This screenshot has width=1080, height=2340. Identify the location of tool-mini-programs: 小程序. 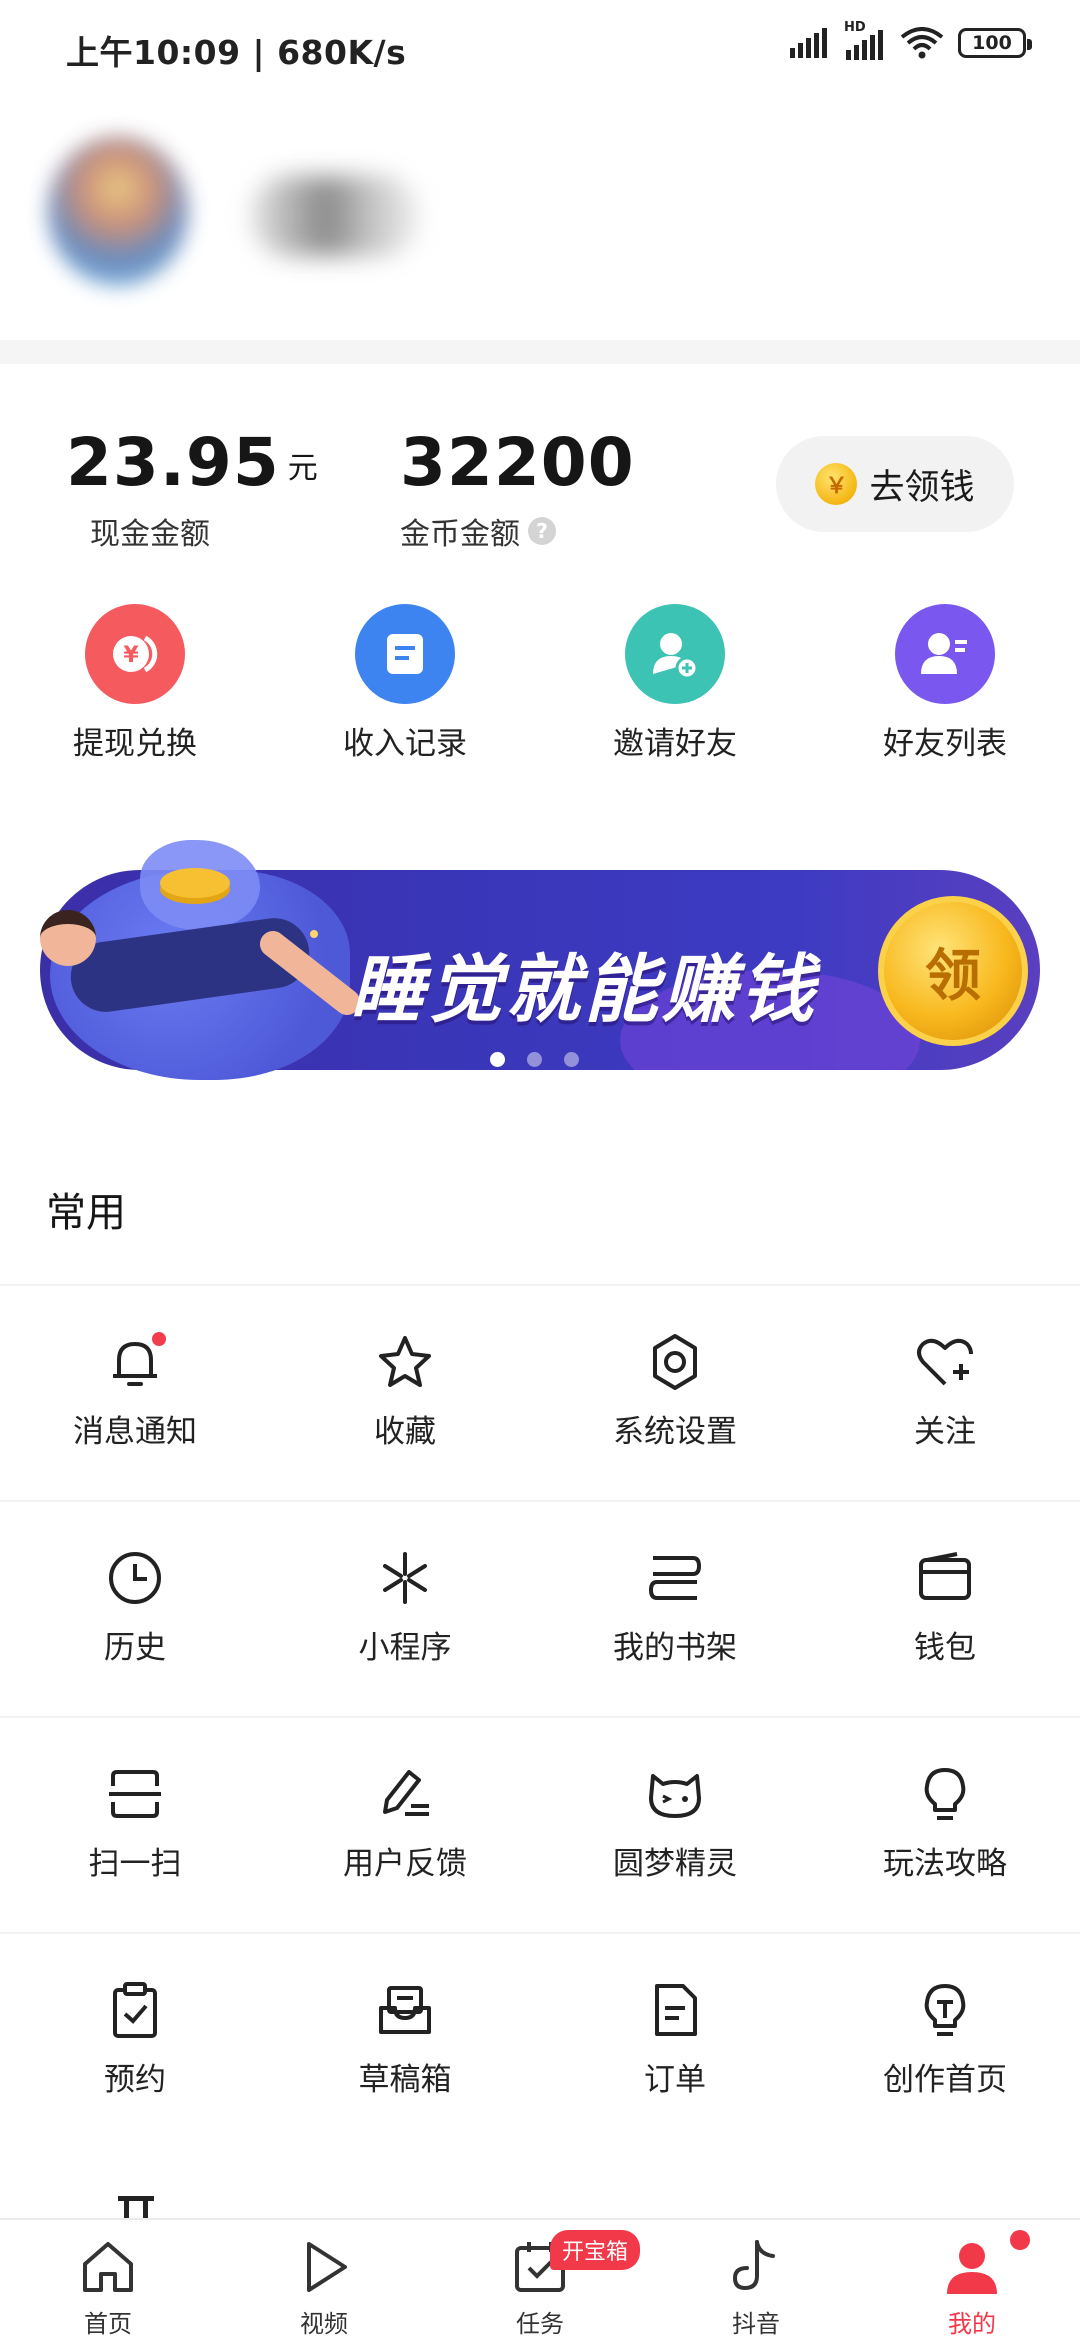
(405, 1609).